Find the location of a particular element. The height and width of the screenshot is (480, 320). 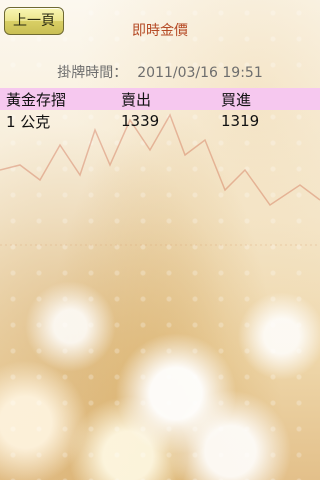

page-title: 即時金價 is located at coordinates (160, 31).